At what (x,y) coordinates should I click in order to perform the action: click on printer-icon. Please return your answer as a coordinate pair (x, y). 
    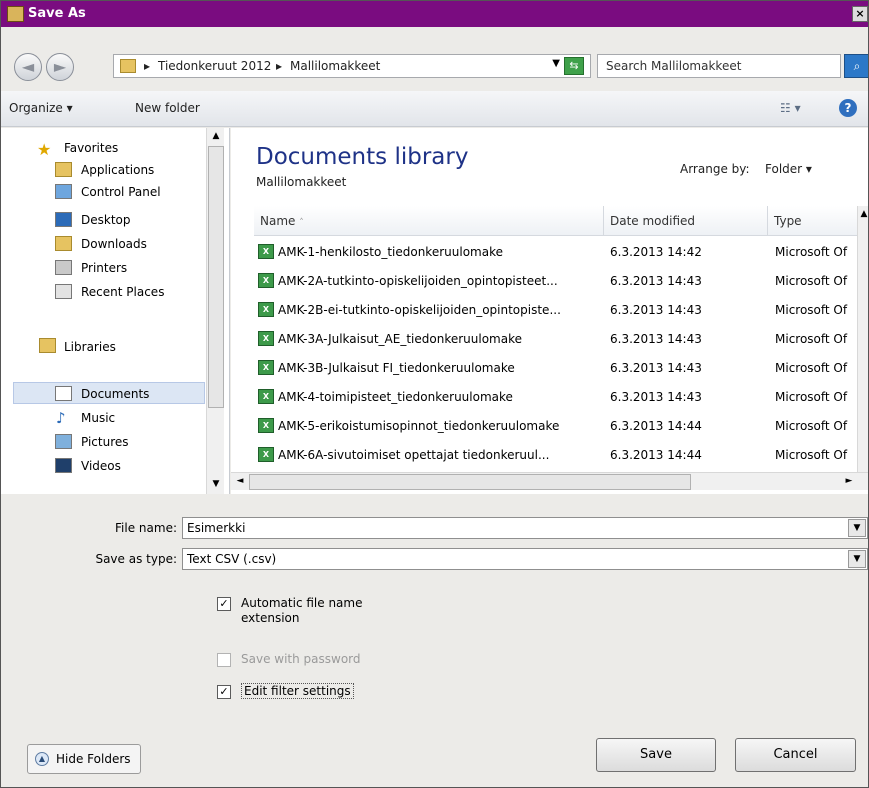
    Looking at the image, I should click on (63, 267).